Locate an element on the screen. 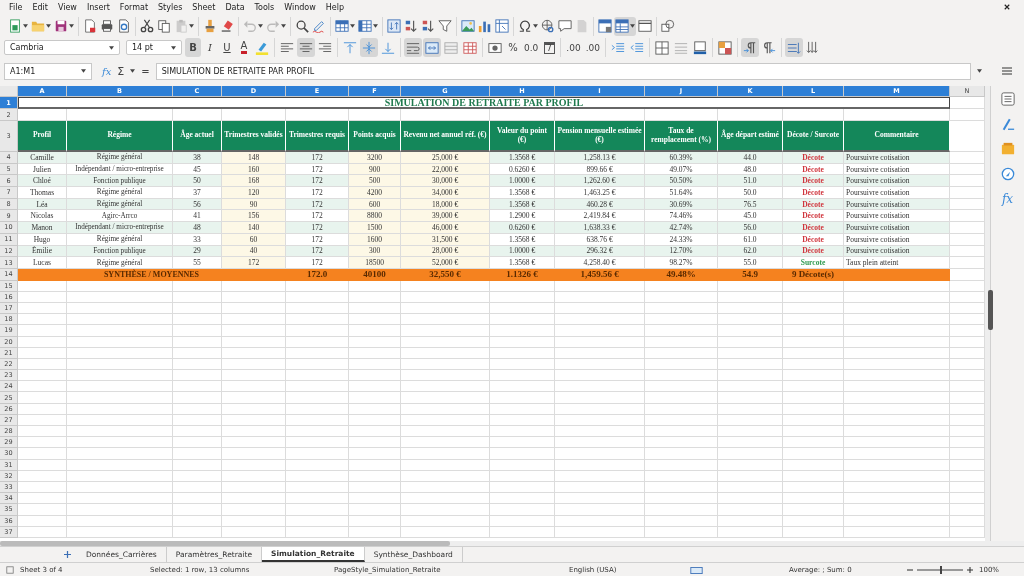  paste-icon is located at coordinates (181, 26).